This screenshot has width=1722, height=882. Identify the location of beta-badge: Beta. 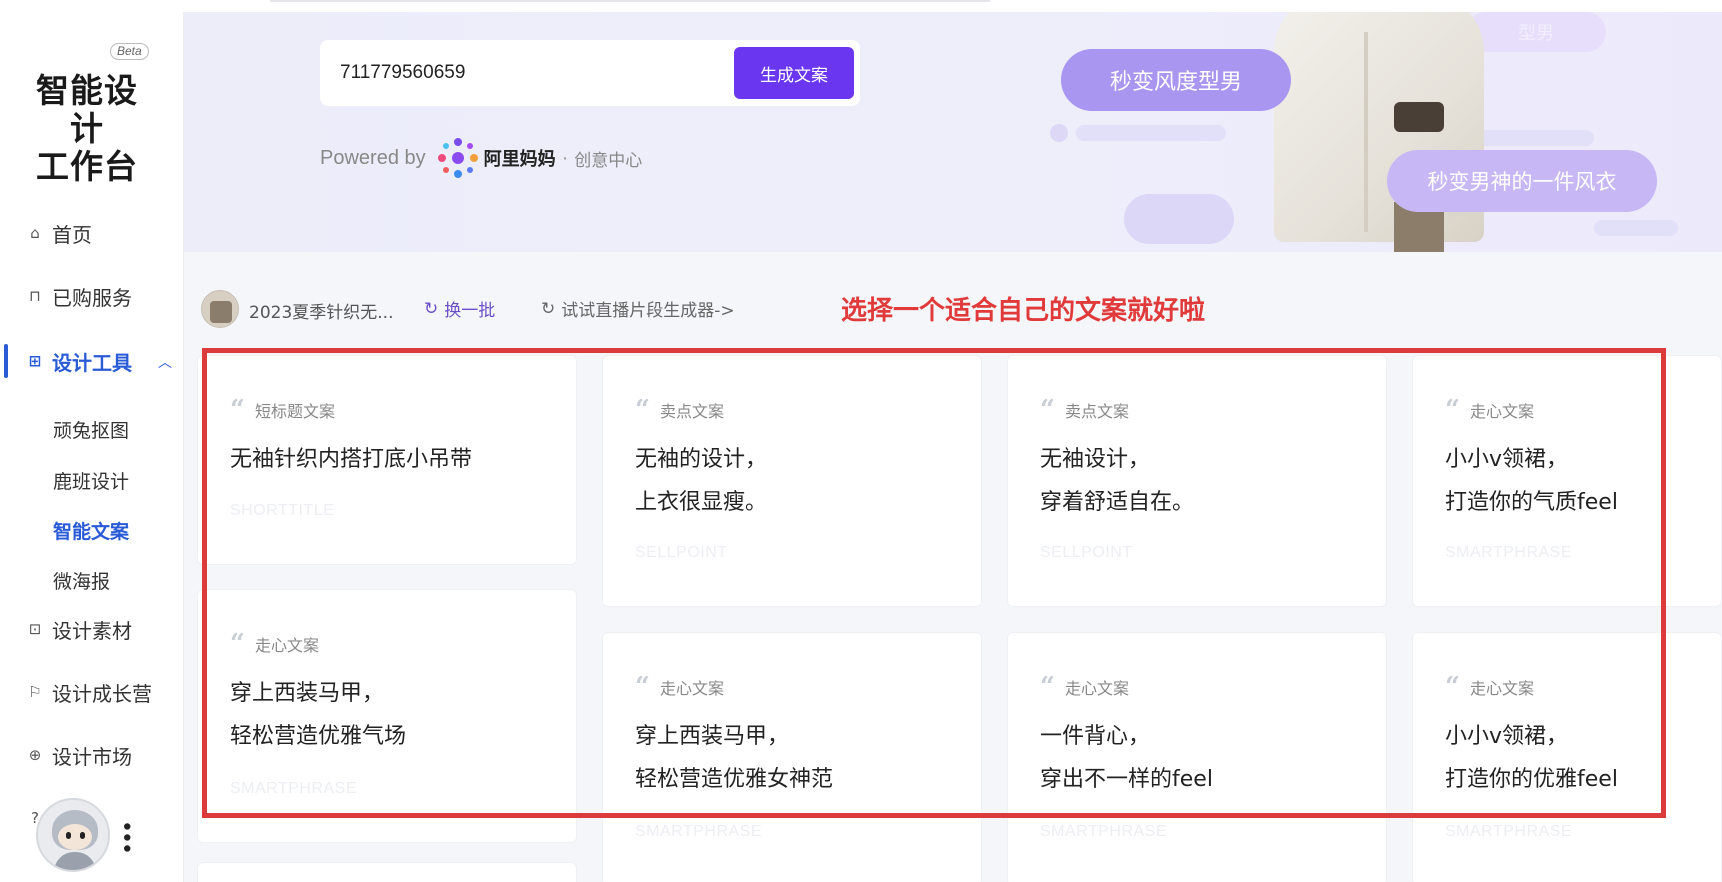
(129, 51).